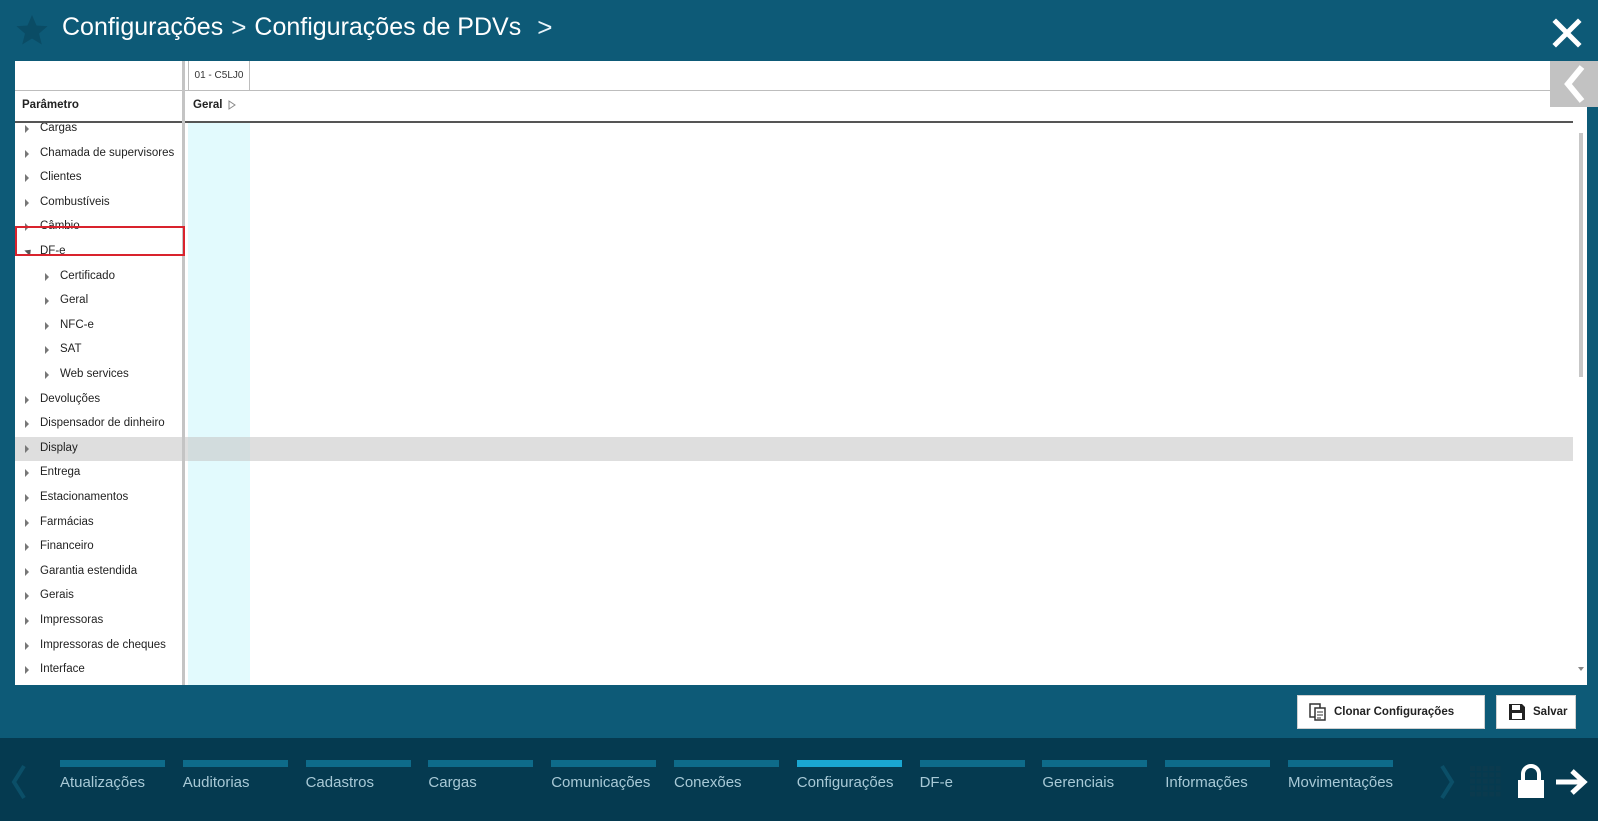 This screenshot has width=1598, height=821. Describe the element at coordinates (794, 424) in the screenshot. I see `tree-row: Dispensador de dinheiro` at that location.